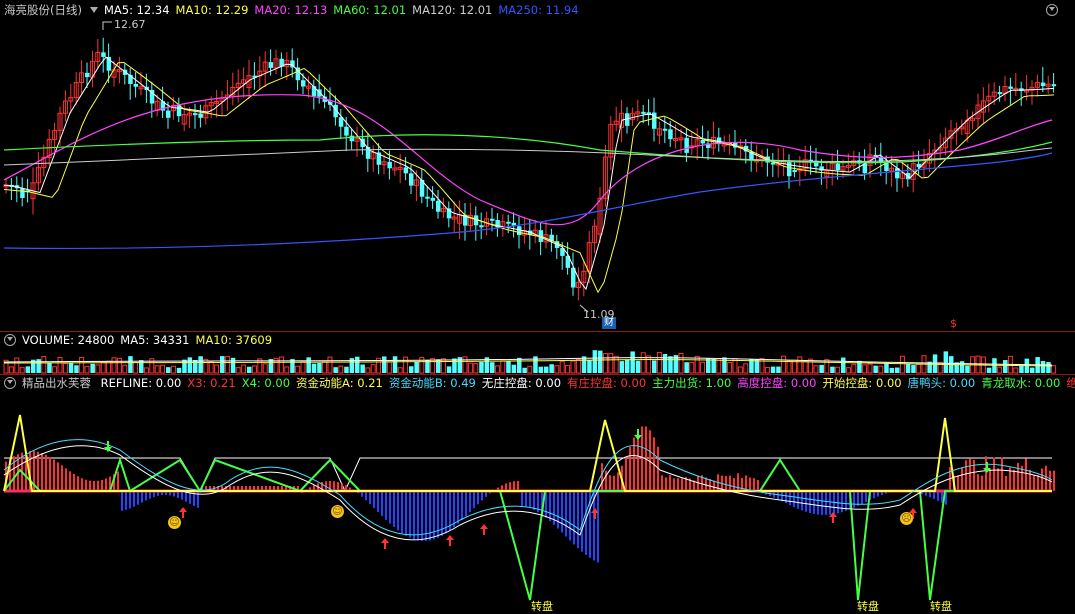  I want to click on smiley-icon: ☹, so click(906, 518).